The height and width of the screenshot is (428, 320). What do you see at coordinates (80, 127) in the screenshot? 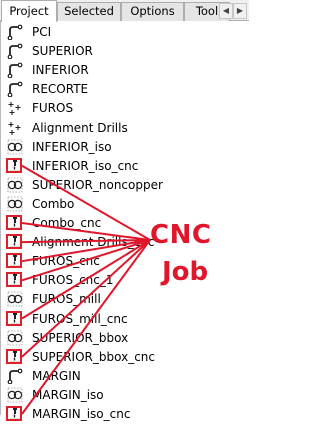
I see `tree-item-label: Alignment Drills` at bounding box center [80, 127].